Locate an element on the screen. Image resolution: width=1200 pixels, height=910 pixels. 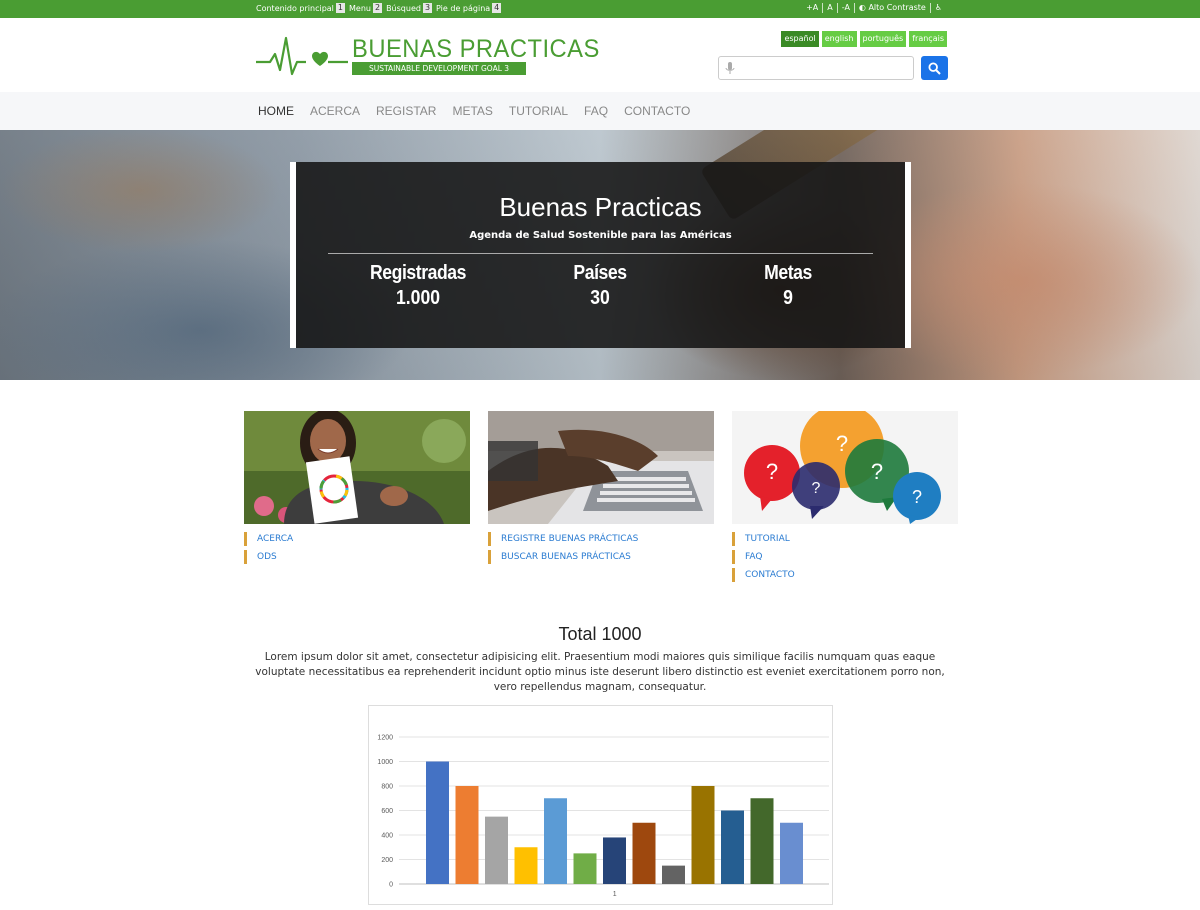
y-tick-label: 600 is located at coordinates (387, 811).